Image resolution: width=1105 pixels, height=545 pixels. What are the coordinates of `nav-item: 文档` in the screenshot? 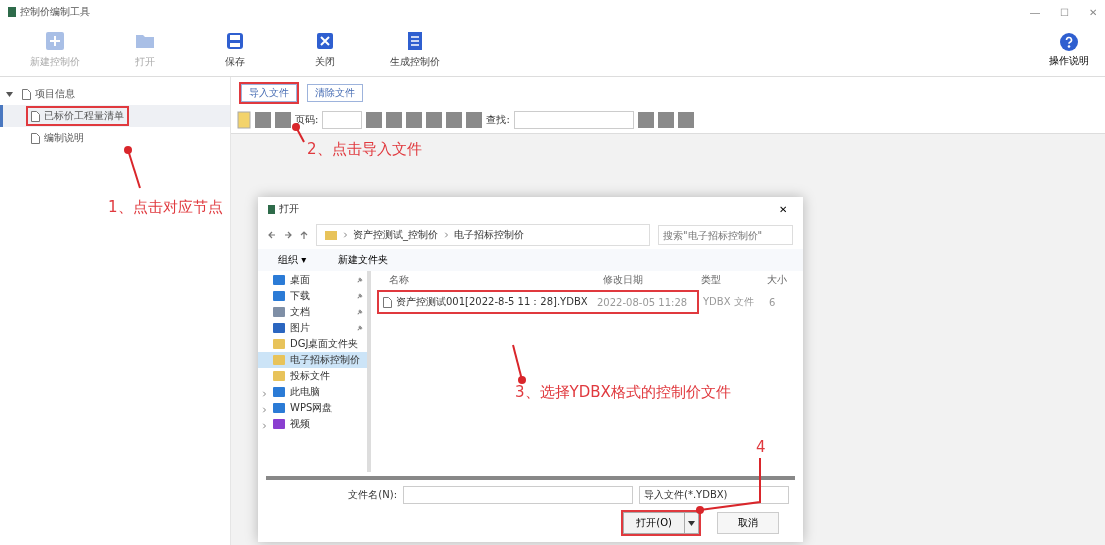 It's located at (312, 312).